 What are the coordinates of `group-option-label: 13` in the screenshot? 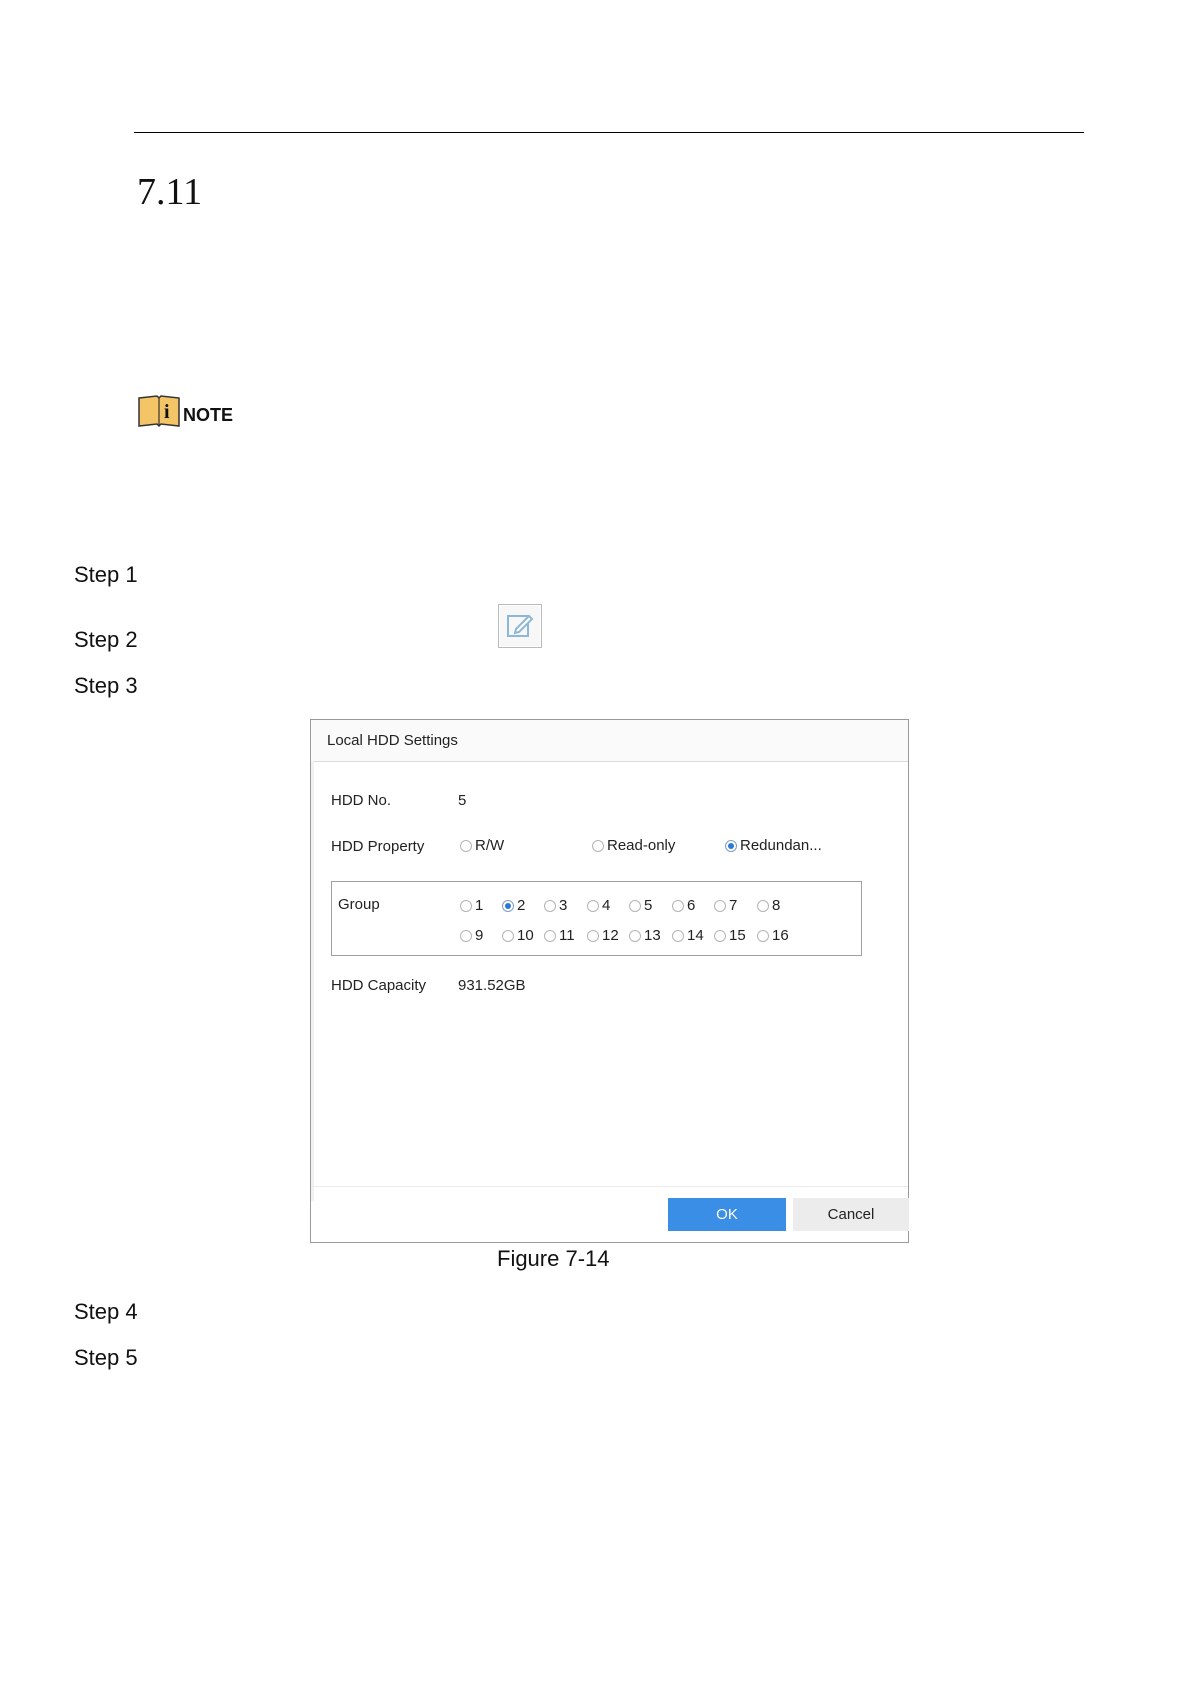 It's located at (652, 935).